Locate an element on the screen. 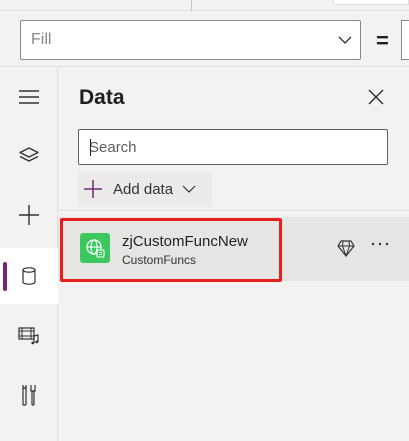 The height and width of the screenshot is (441, 409). rail-item-advanced-tools is located at coordinates (29, 395).